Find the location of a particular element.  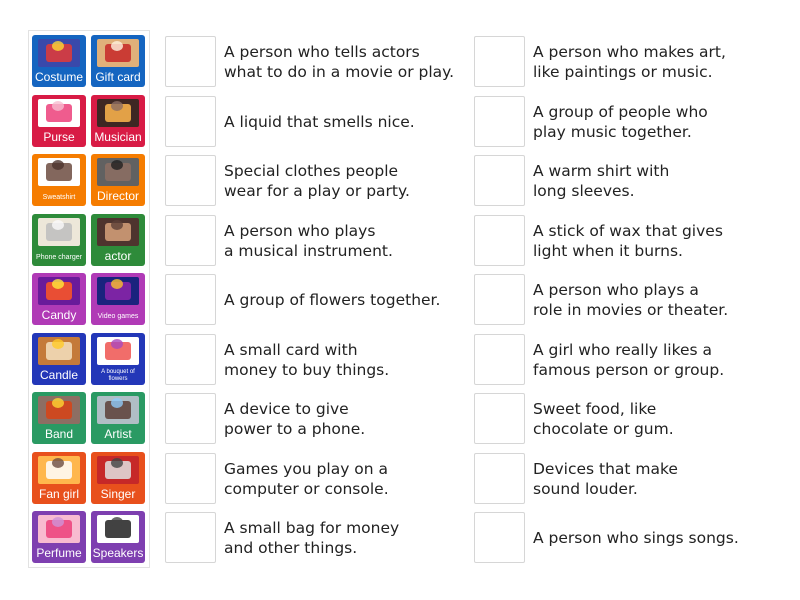

picture-tile-artist: Artist is located at coordinates (118, 418).